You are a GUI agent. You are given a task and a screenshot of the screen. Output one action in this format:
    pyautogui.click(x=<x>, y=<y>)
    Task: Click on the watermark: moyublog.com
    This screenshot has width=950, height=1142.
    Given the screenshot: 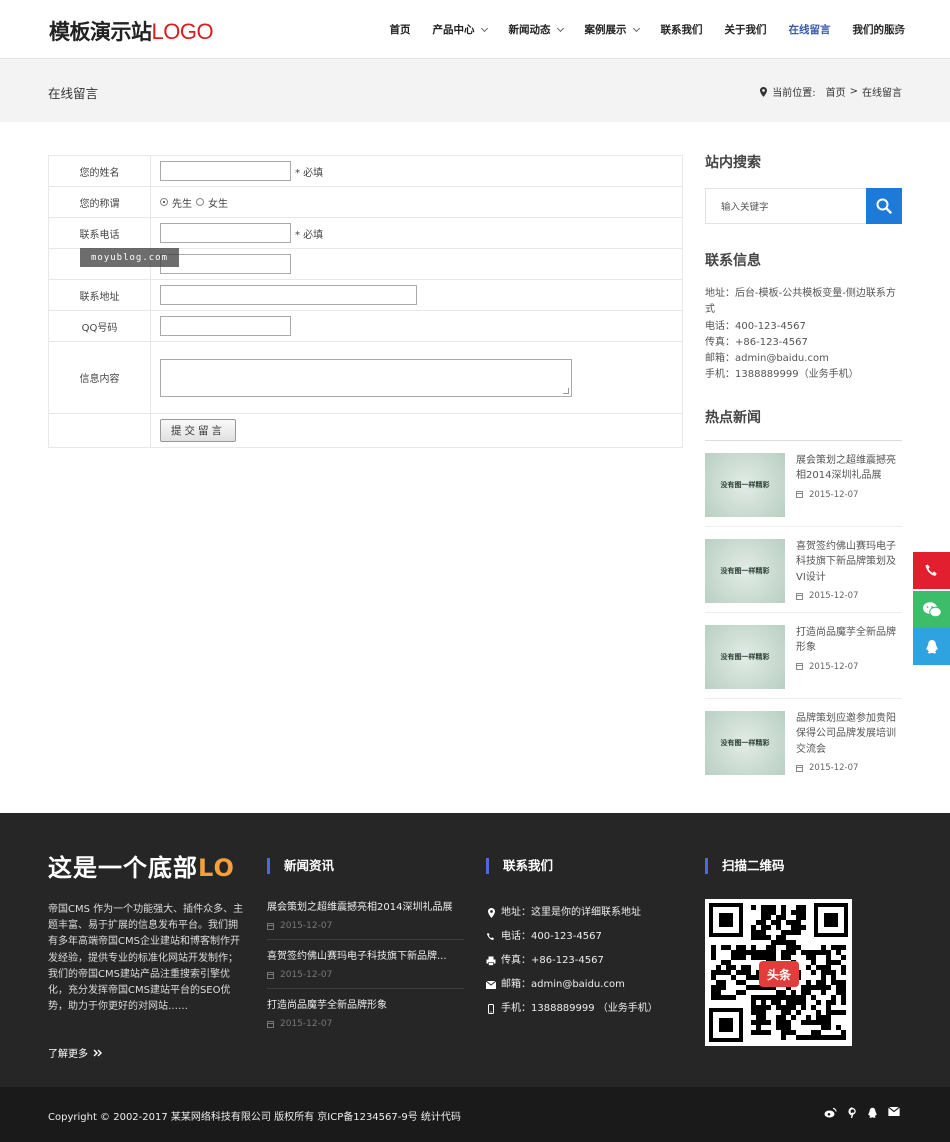 What is the action you would take?
    pyautogui.click(x=129, y=257)
    